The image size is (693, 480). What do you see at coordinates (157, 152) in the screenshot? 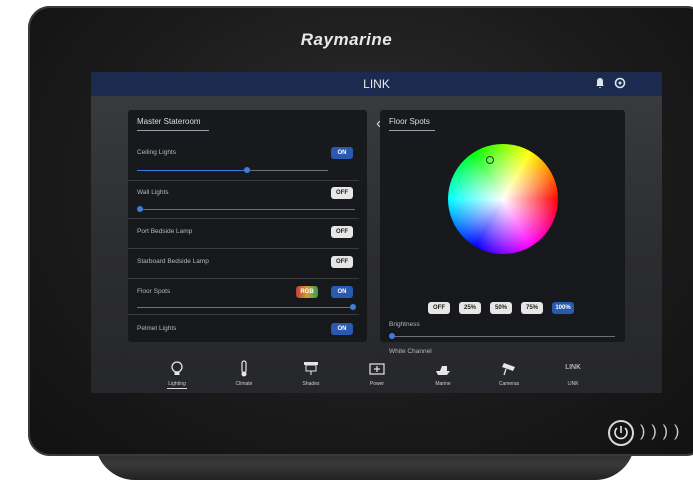
I see `light-label: Ceiling Lights` at bounding box center [157, 152].